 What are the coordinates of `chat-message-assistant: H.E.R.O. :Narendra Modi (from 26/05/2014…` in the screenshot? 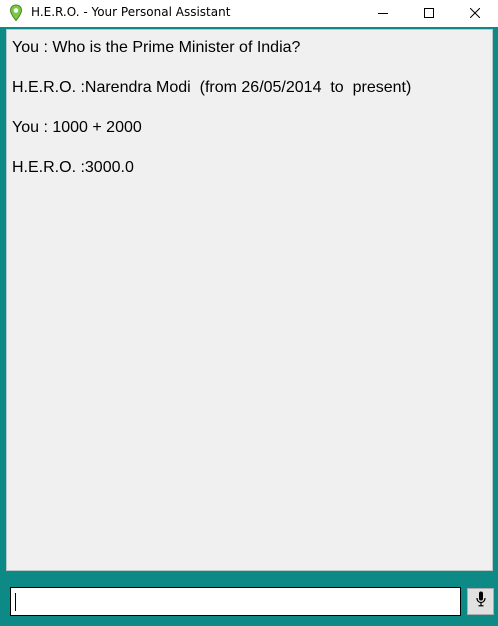 It's located at (212, 87).